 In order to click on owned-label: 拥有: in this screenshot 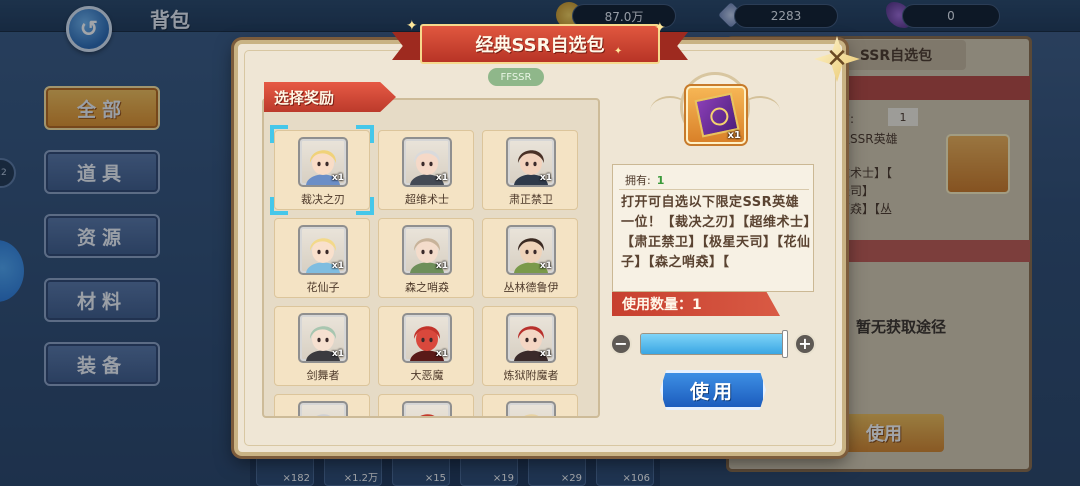, I will do `click(638, 180)`.